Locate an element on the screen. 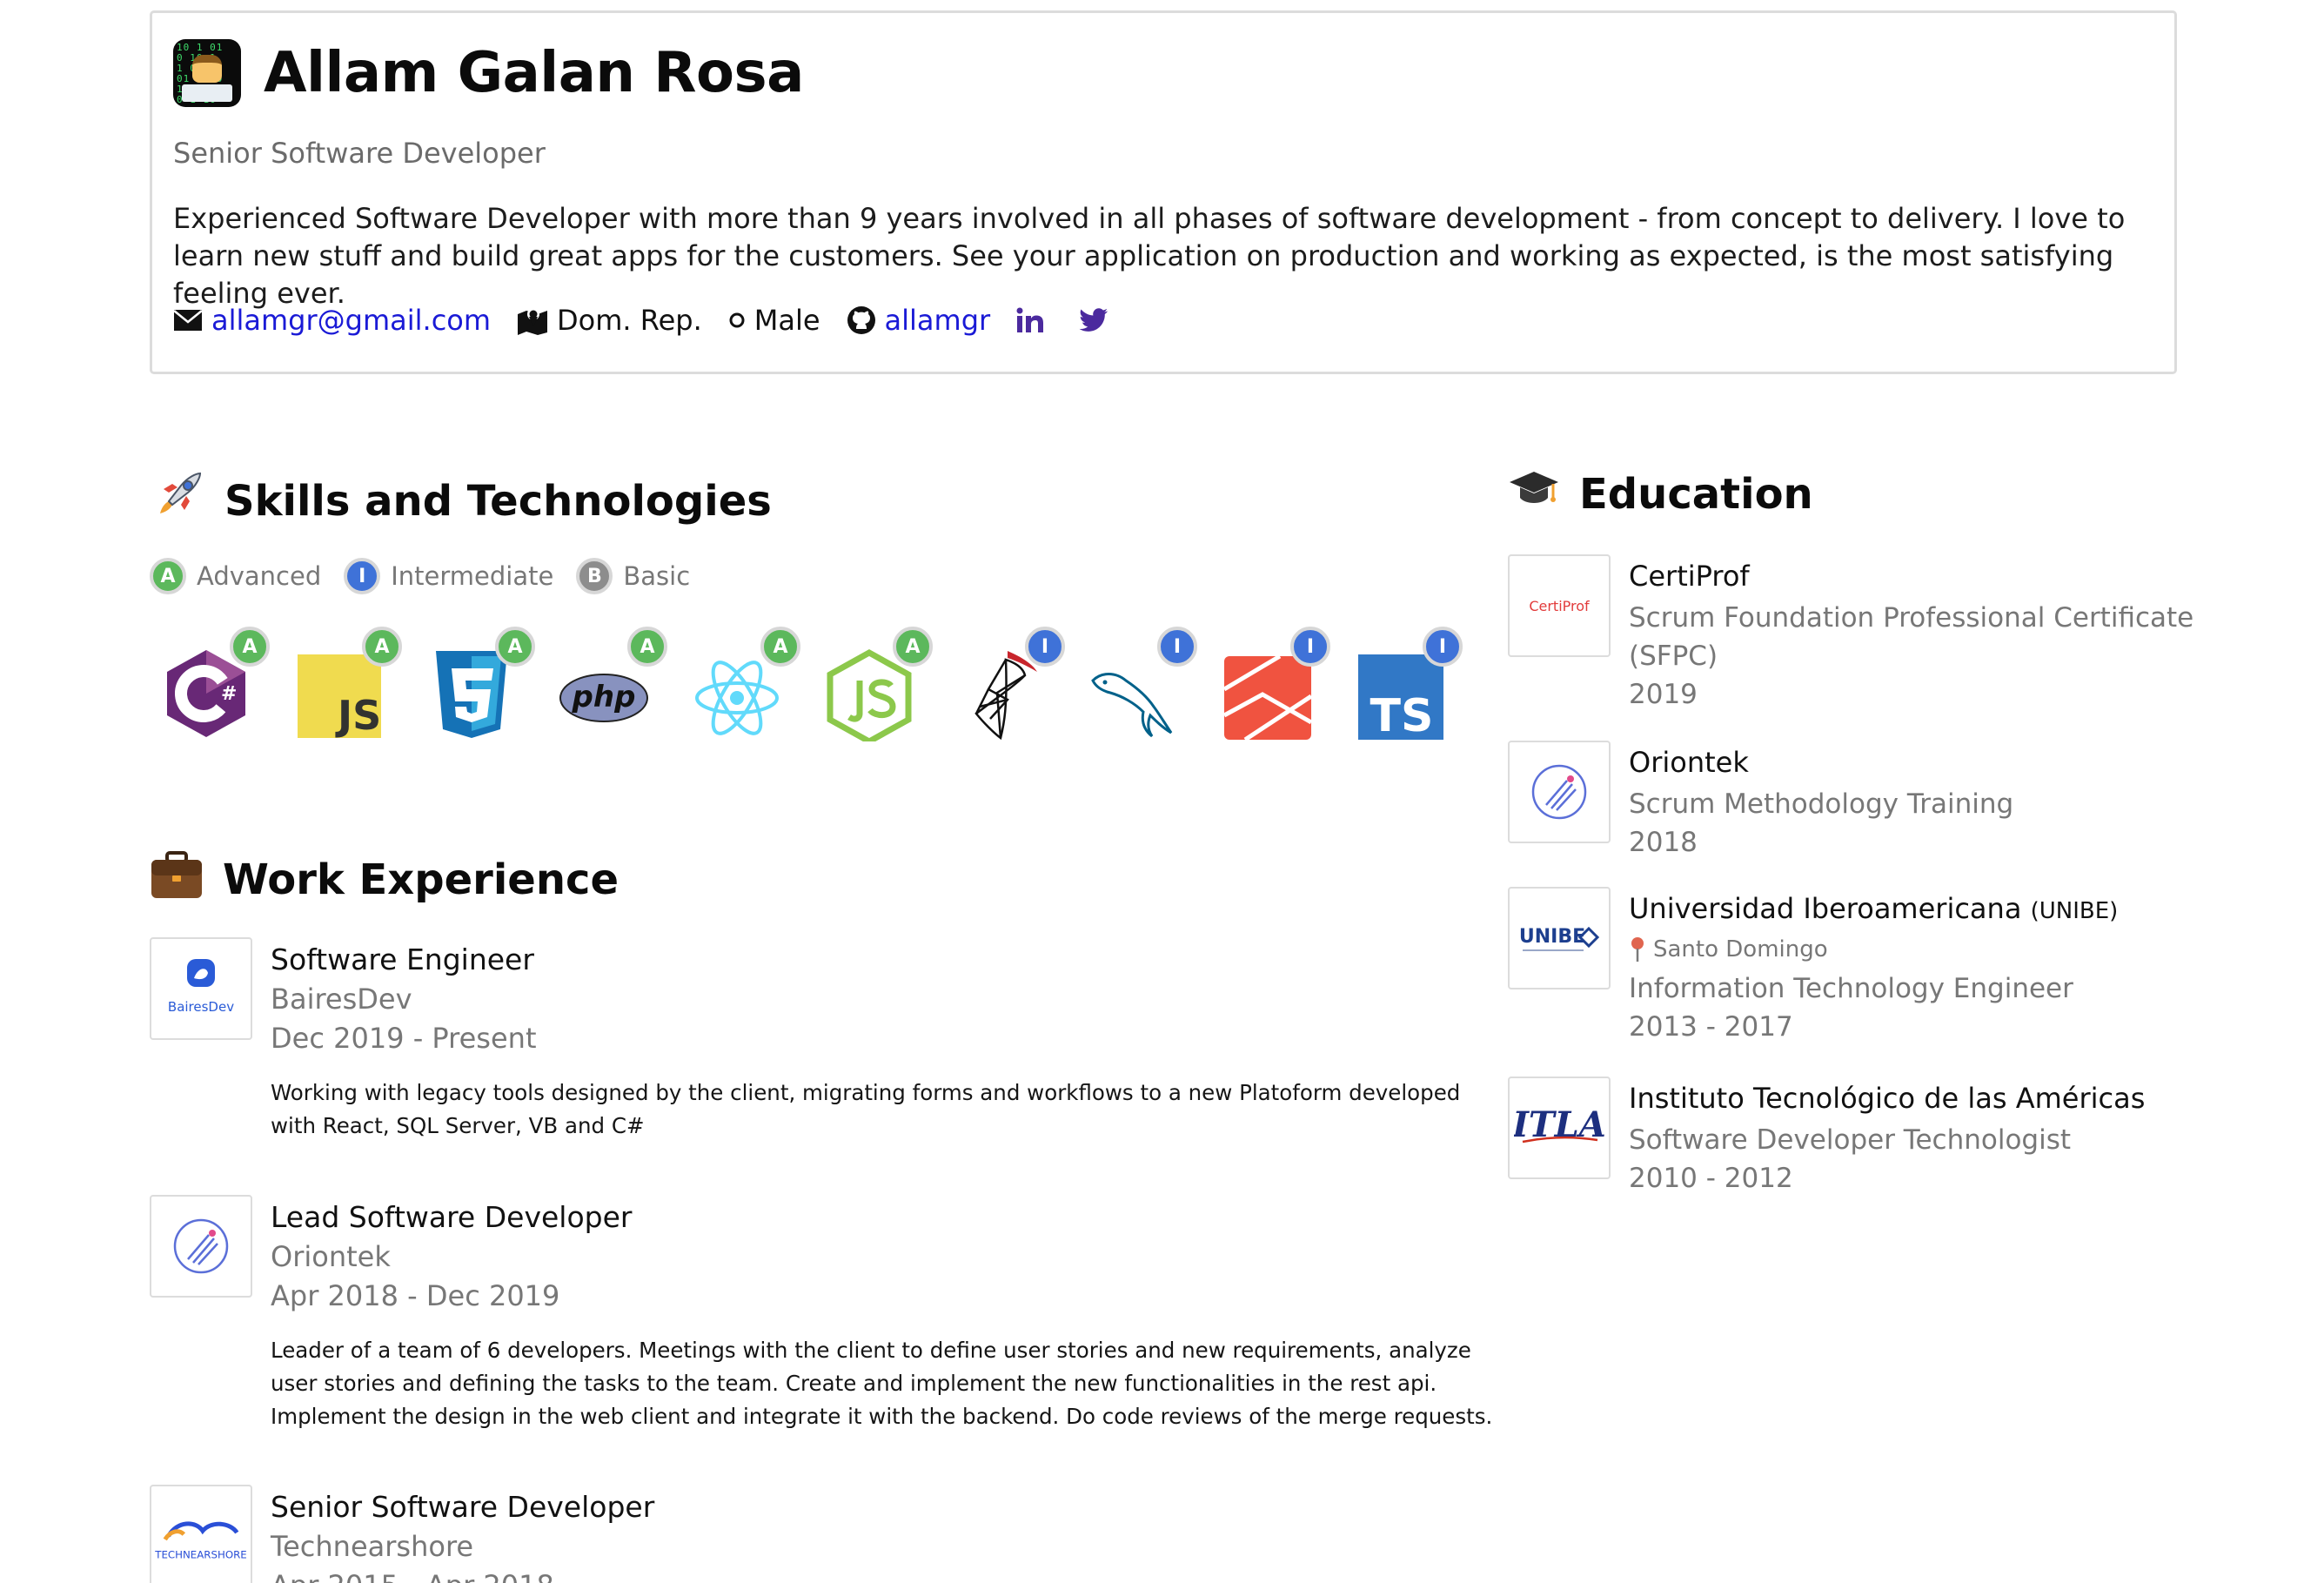  email-contact: allamgr@gmail.com is located at coordinates (332, 320).